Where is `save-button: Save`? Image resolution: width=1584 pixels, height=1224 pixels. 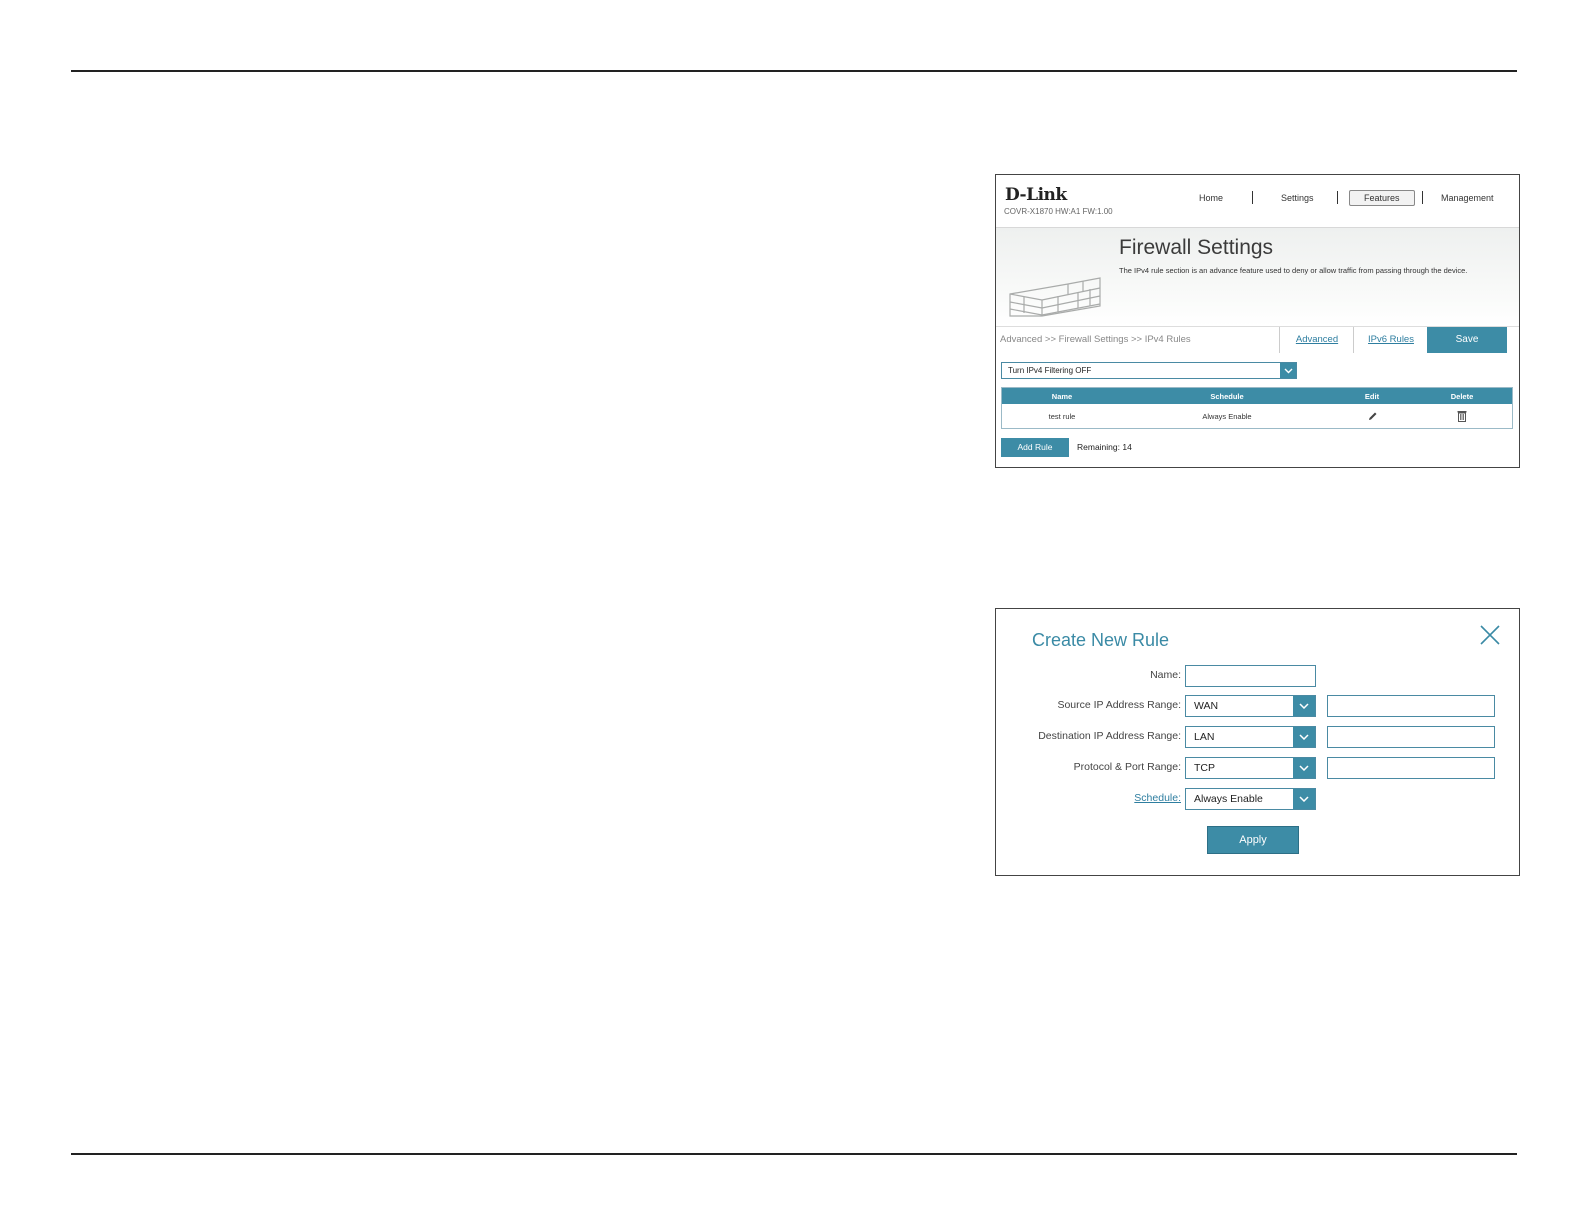 save-button: Save is located at coordinates (1467, 340).